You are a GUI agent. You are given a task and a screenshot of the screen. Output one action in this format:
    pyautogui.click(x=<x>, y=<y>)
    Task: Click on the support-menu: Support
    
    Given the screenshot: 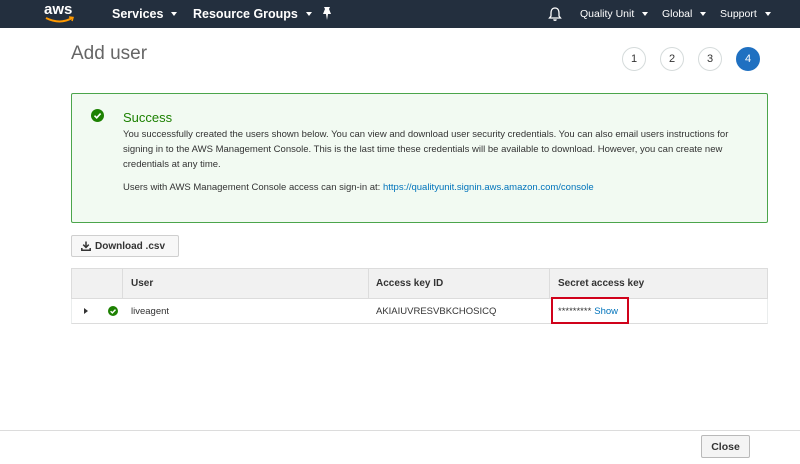 What is the action you would take?
    pyautogui.click(x=745, y=14)
    